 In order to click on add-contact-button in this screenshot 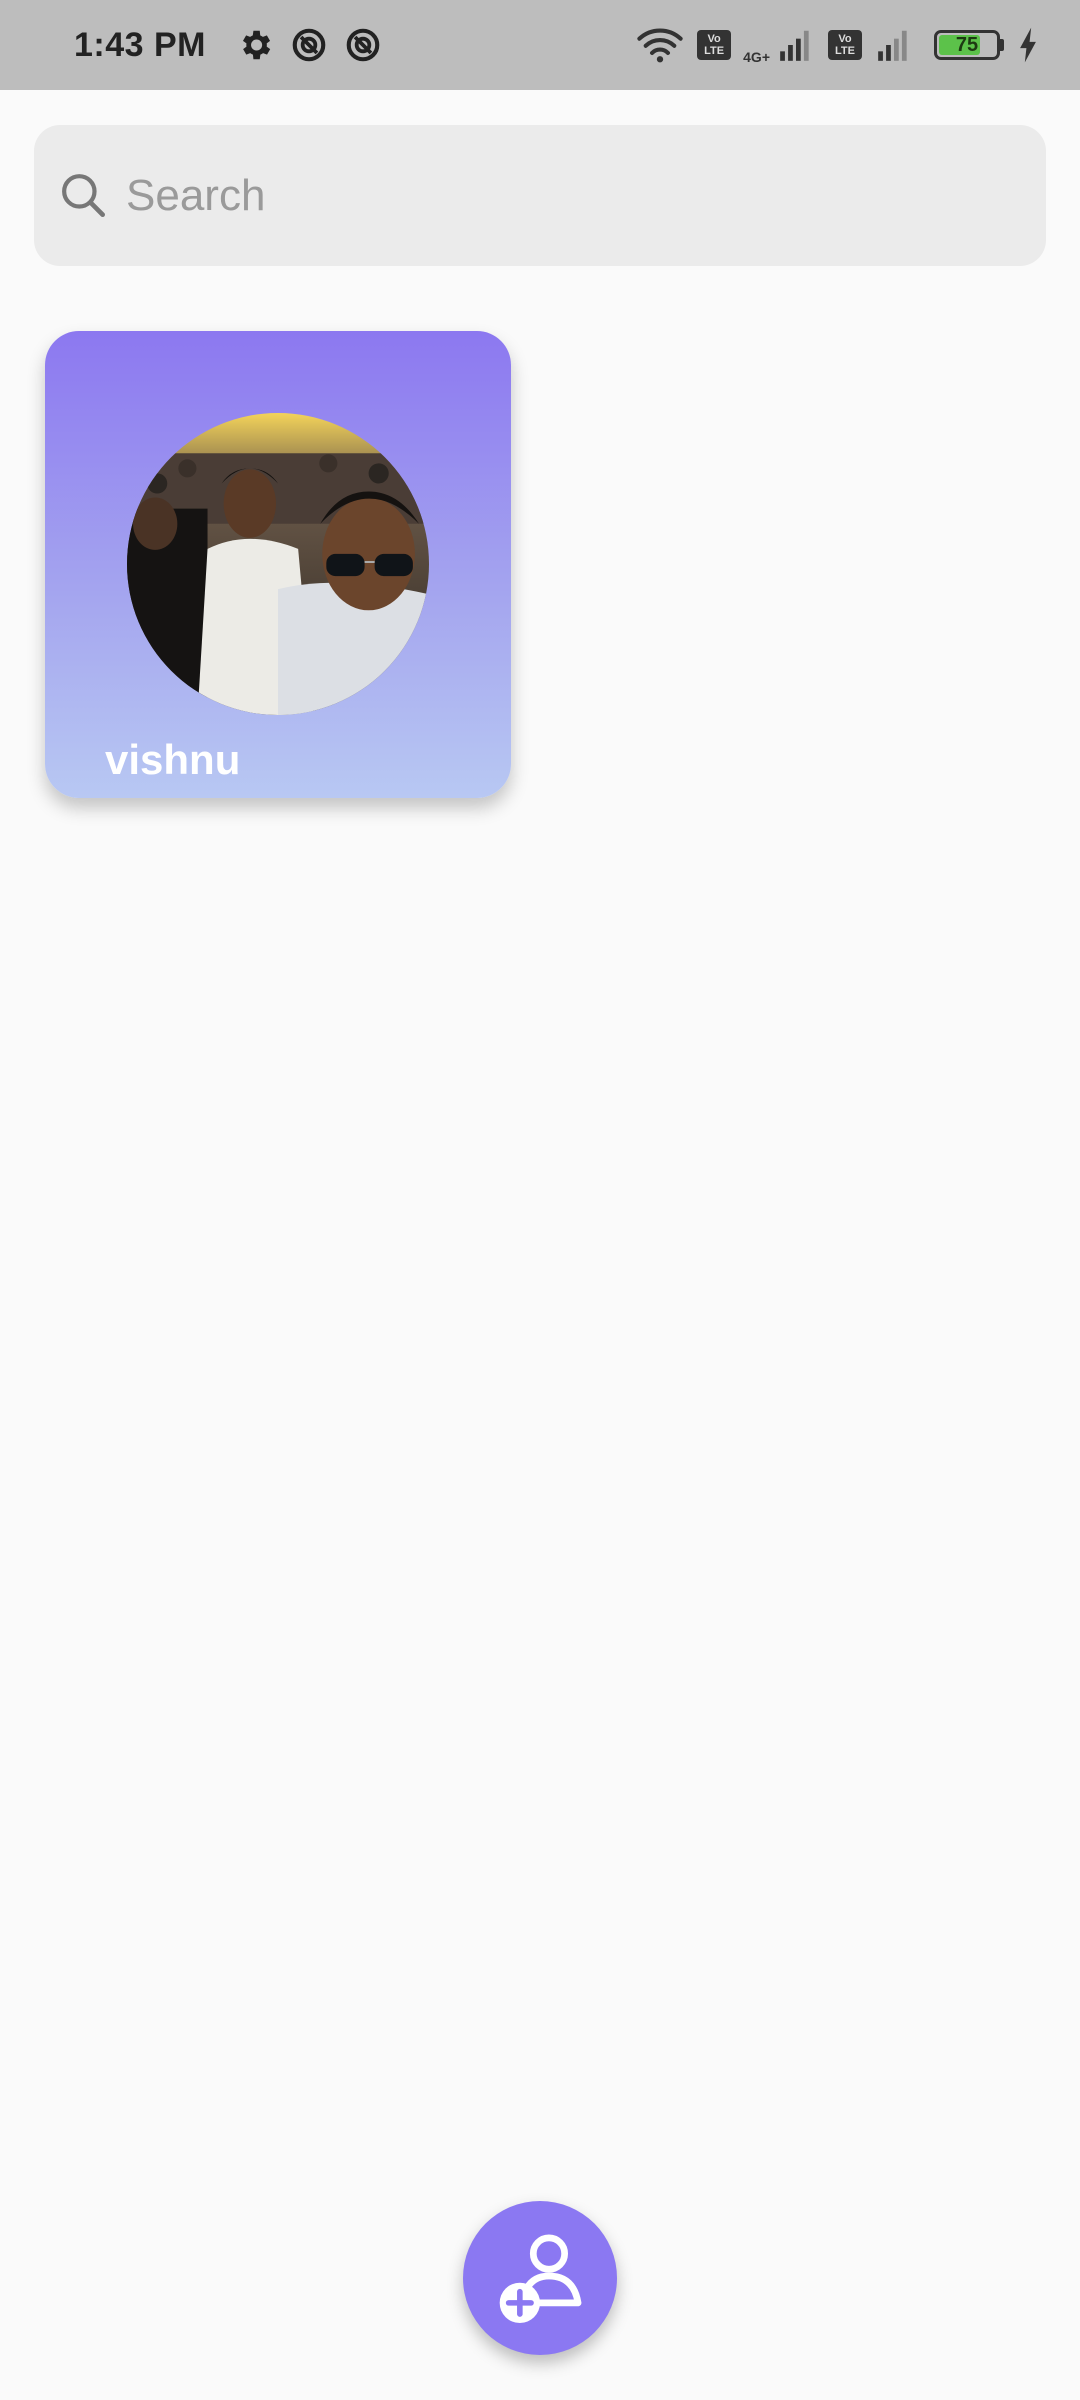, I will do `click(540, 2278)`.